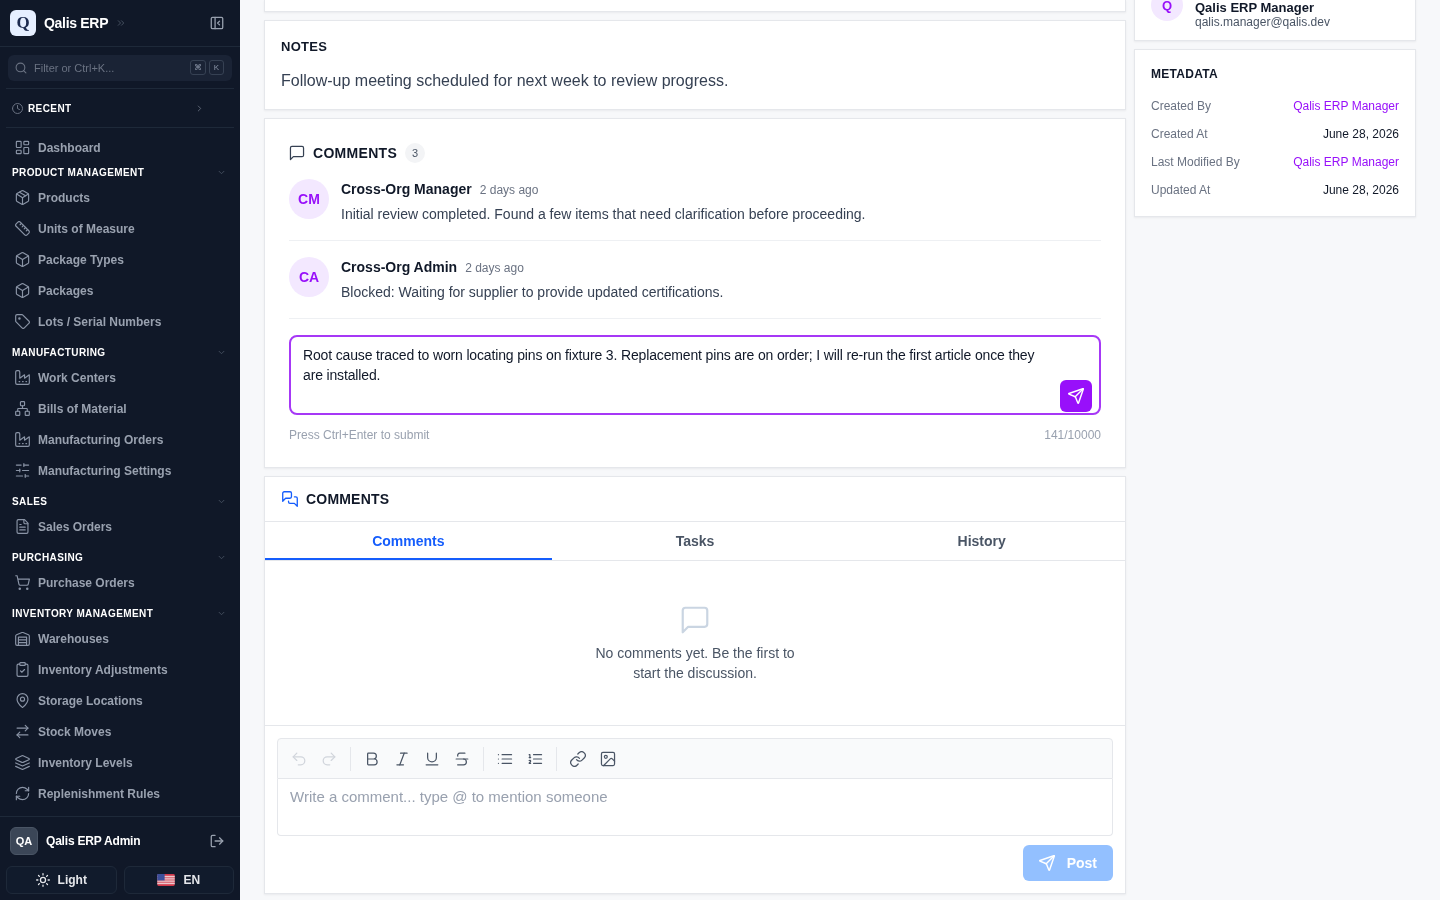 Image resolution: width=1440 pixels, height=900 pixels. Describe the element at coordinates (695, 541) in the screenshot. I see `tab: Tasks` at that location.